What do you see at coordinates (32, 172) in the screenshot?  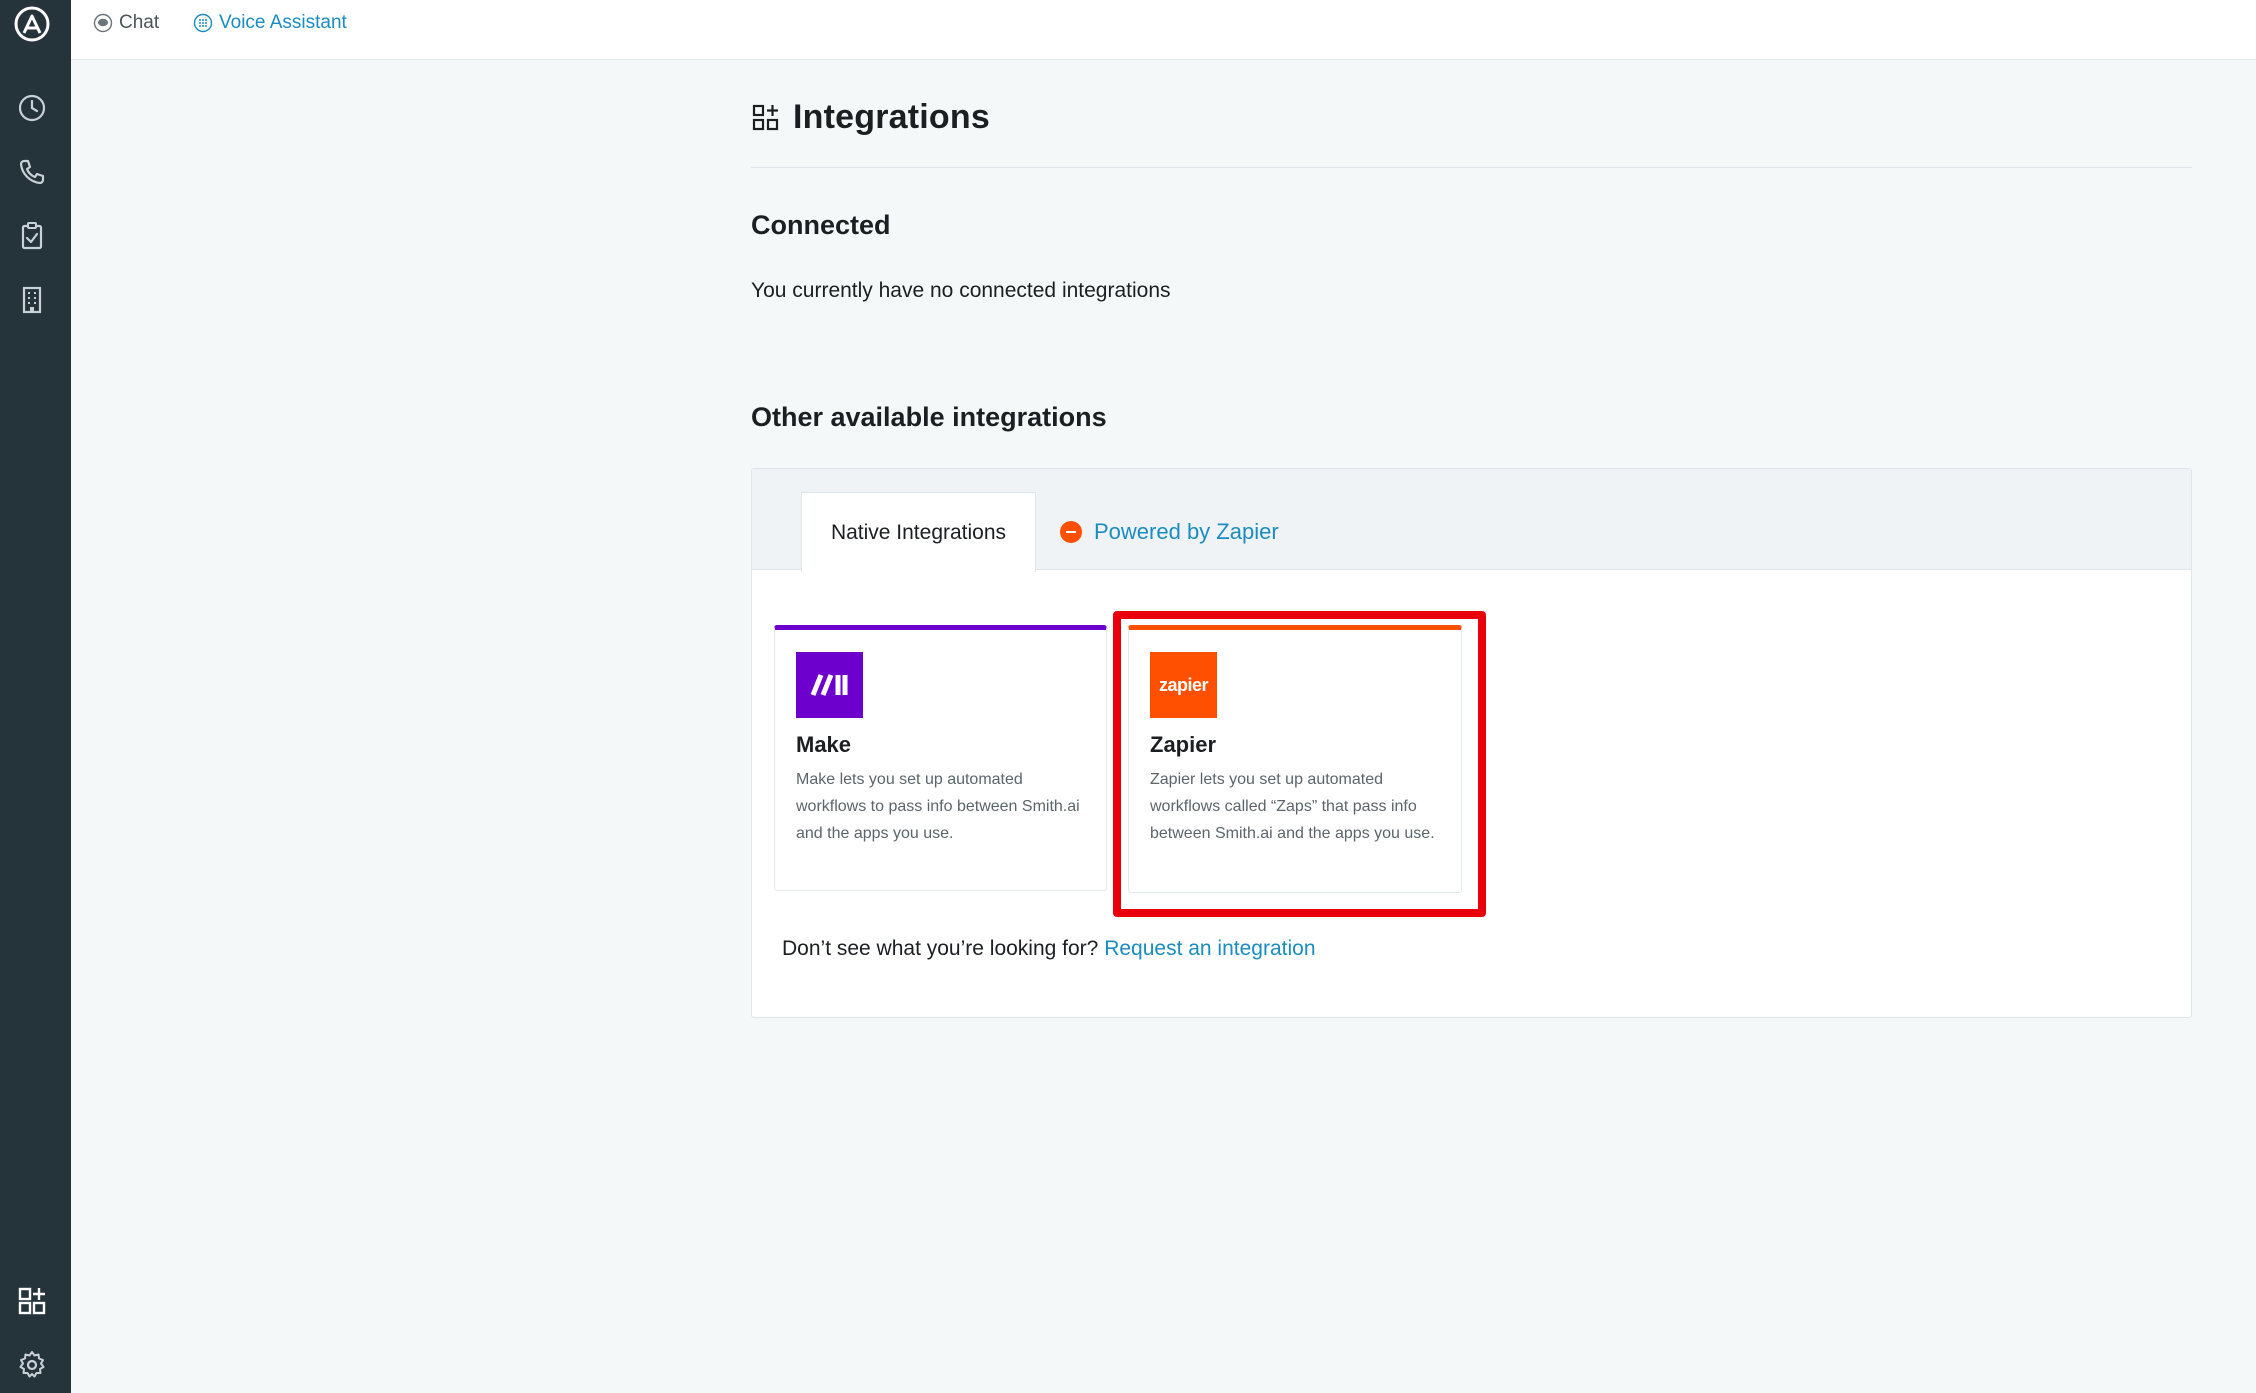 I see `phone-icon` at bounding box center [32, 172].